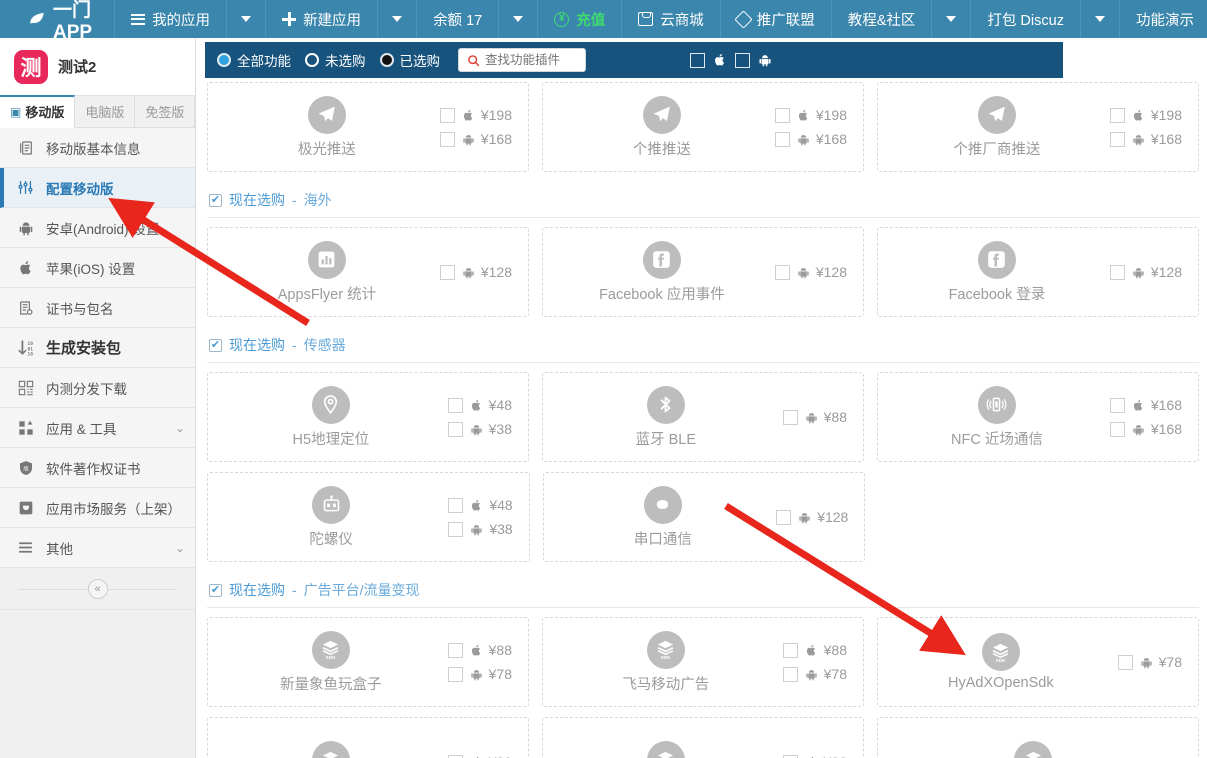  Describe the element at coordinates (97, 388) in the screenshot. I see `sidebar-item-beta-download: 内测分发下载` at that location.